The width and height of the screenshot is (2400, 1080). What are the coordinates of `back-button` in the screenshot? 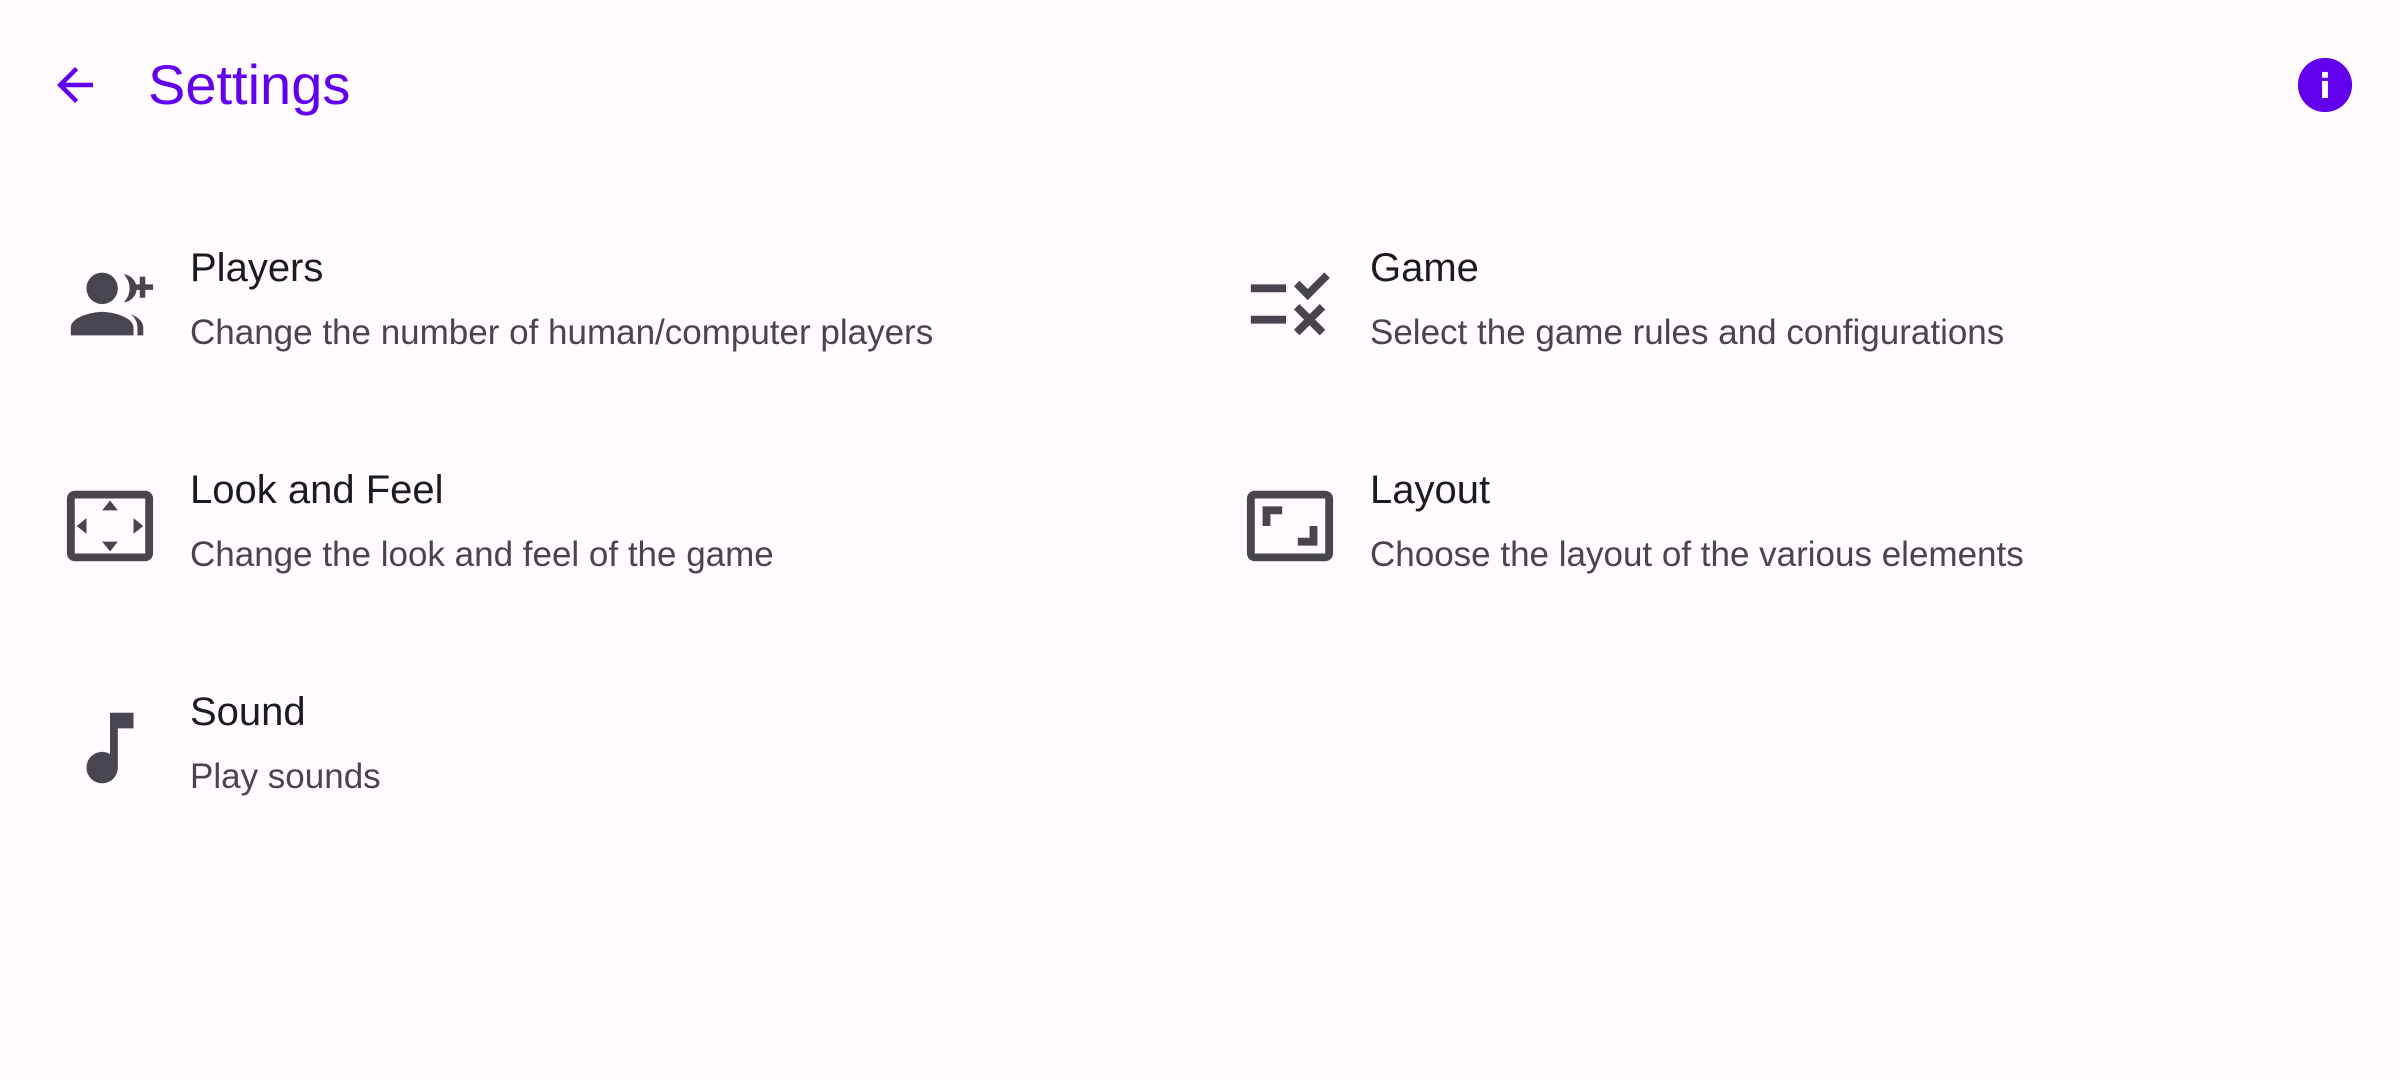 It's located at (75, 85).